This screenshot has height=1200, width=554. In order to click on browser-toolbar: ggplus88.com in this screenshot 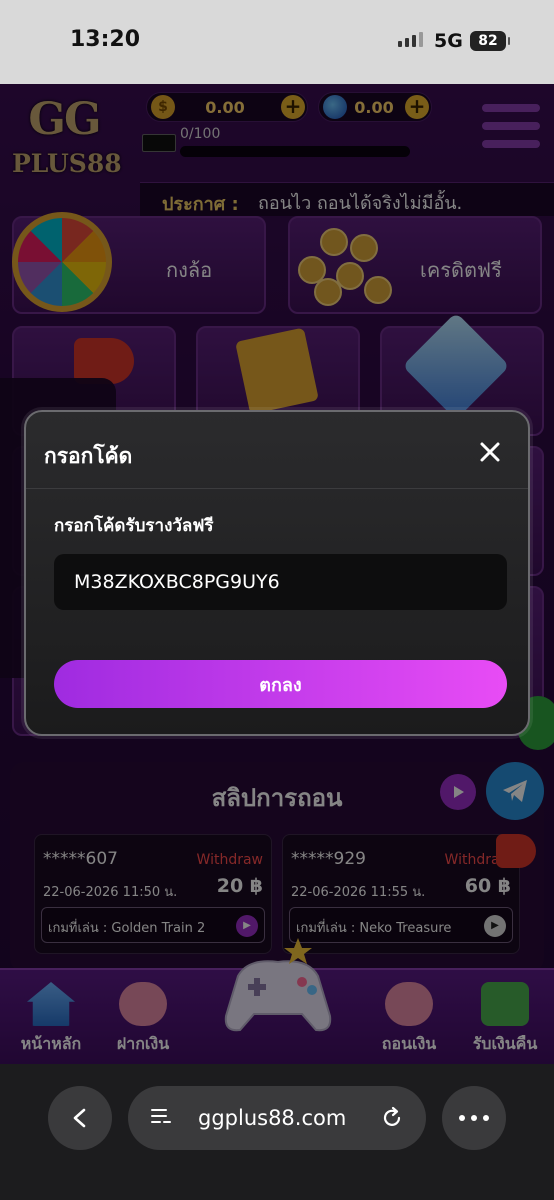, I will do `click(277, 1132)`.